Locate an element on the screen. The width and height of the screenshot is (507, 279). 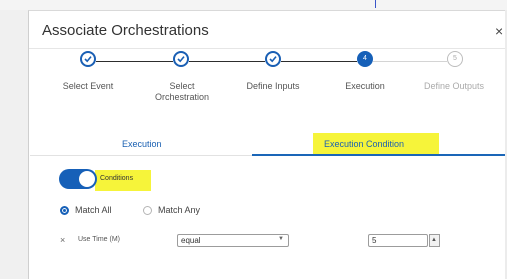
tab-execution: Execution is located at coordinates (142, 144).